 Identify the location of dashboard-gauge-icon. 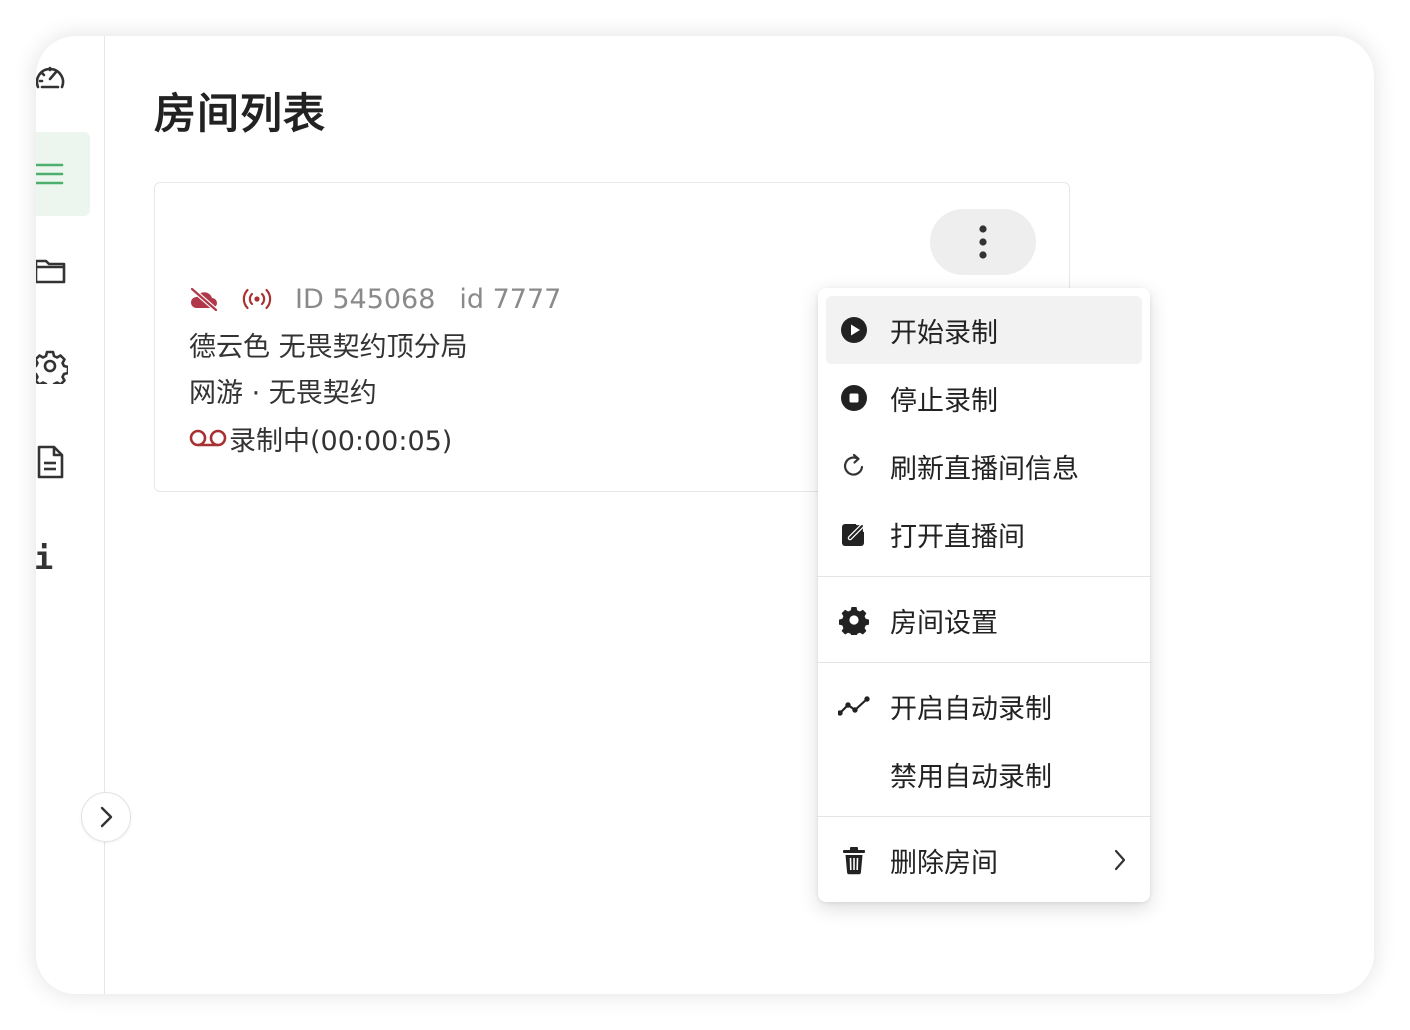
(50, 77).